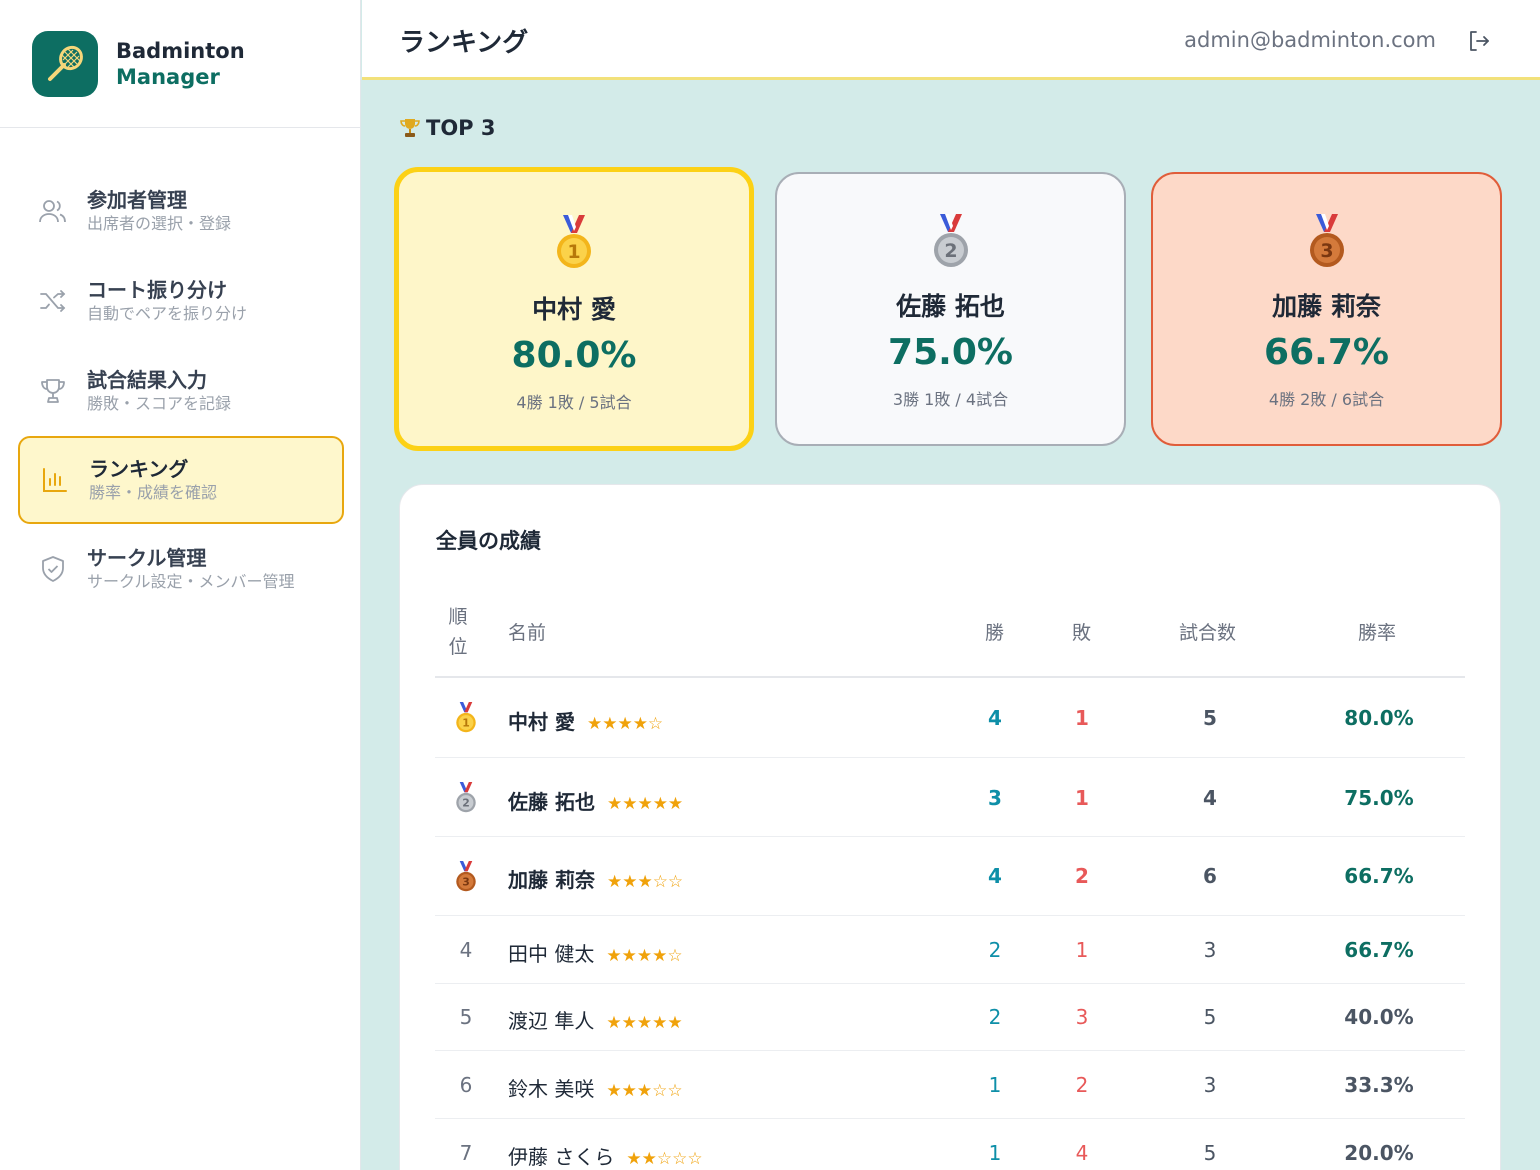 Image resolution: width=1540 pixels, height=1170 pixels. What do you see at coordinates (1379, 798) in the screenshot?
I see `win-rate: 75.0%` at bounding box center [1379, 798].